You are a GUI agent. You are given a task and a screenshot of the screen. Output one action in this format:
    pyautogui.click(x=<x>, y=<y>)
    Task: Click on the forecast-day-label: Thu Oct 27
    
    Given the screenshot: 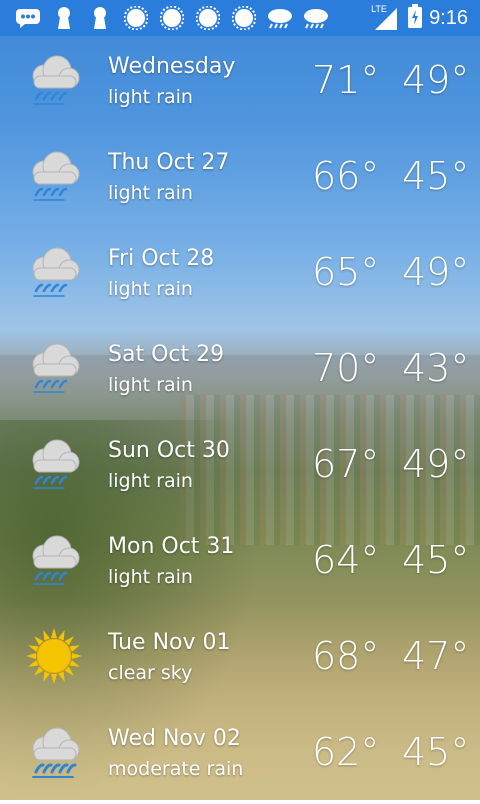 What is the action you would take?
    pyautogui.click(x=169, y=162)
    